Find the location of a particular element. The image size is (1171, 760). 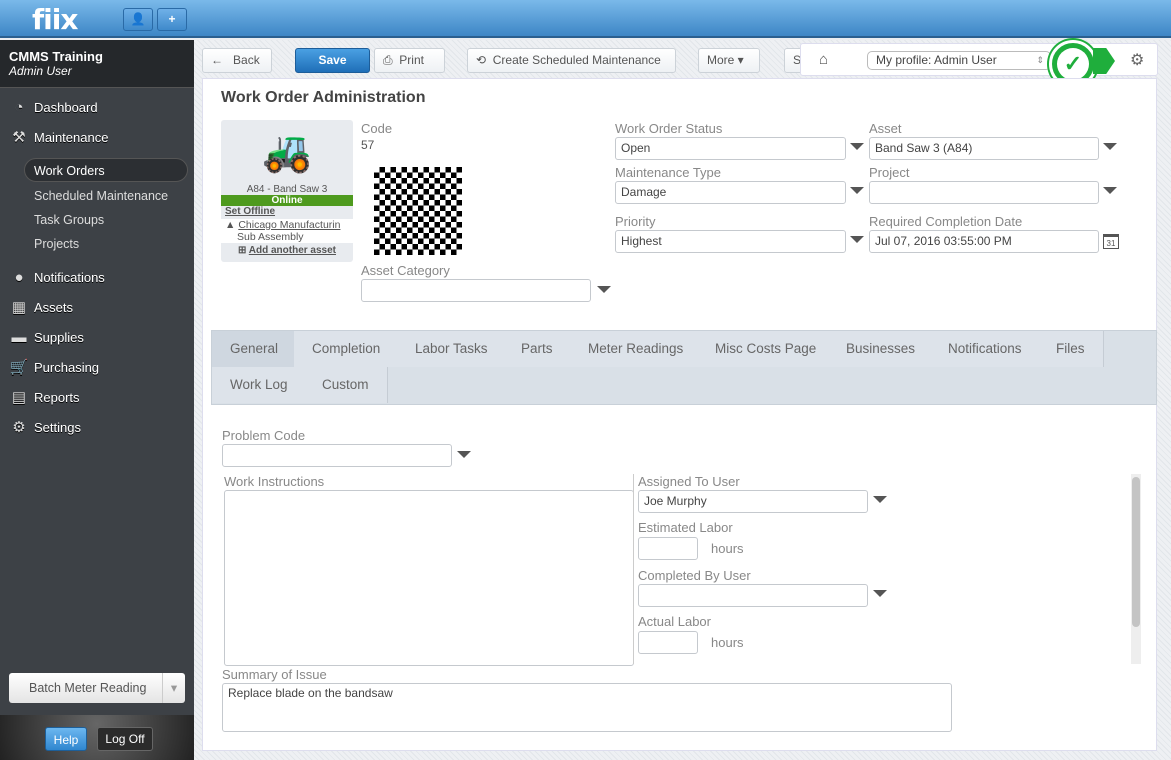

nav-reports: ▤ Reports is located at coordinates (97, 397).